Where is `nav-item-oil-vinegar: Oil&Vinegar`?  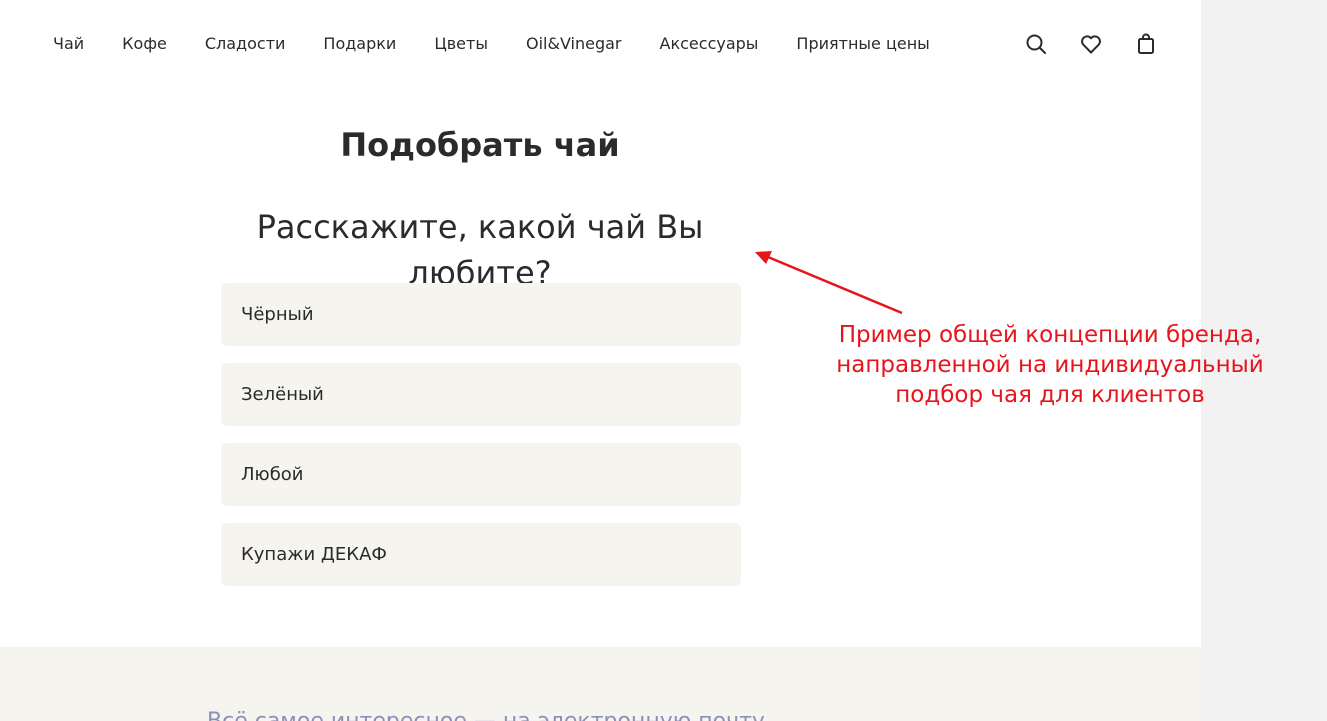
nav-item-oil-vinegar: Oil&Vinegar is located at coordinates (574, 44).